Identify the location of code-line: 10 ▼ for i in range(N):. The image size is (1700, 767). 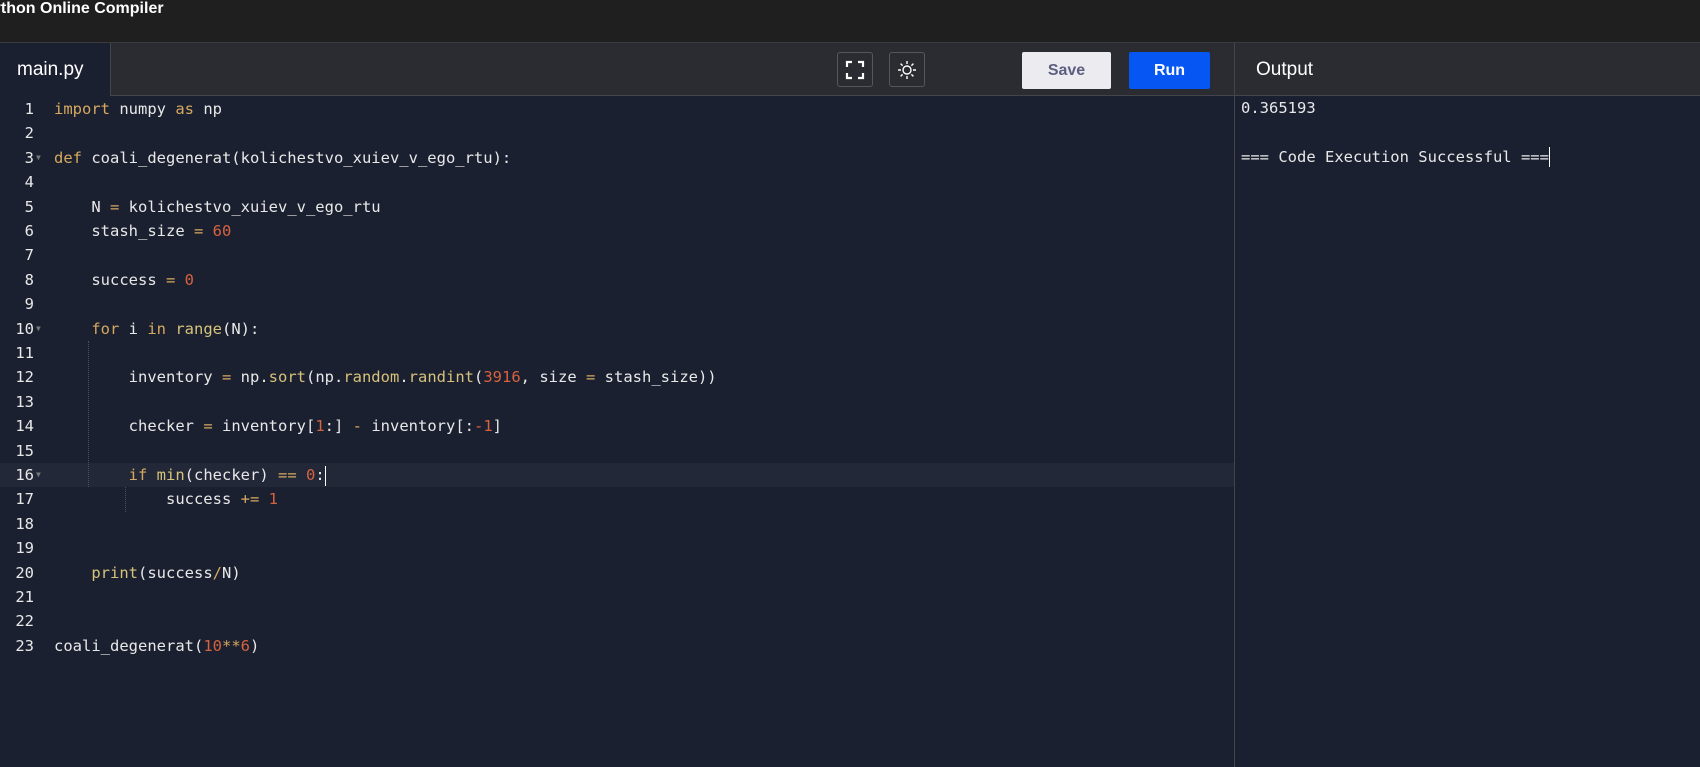
(617, 329).